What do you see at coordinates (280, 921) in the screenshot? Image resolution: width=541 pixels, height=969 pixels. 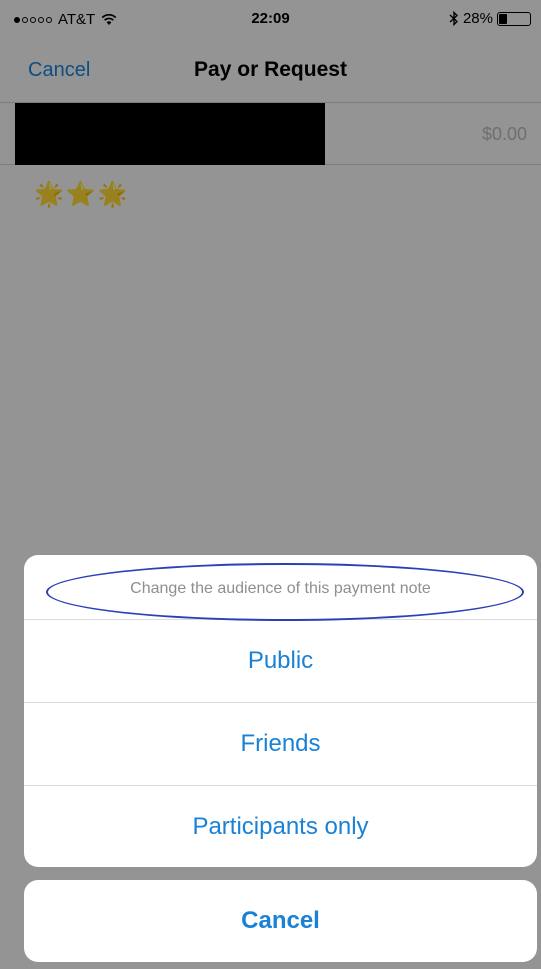 I see `sheet-cancel-button: Cancel` at bounding box center [280, 921].